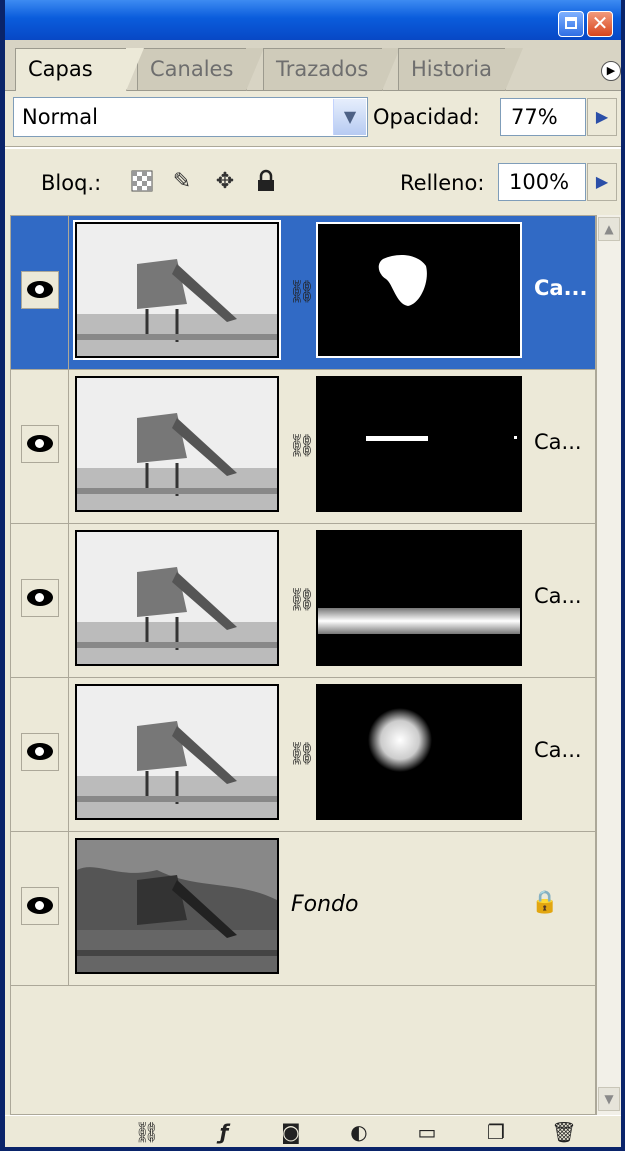 Image resolution: width=625 pixels, height=1151 pixels. I want to click on new-group-icon: ▭, so click(427, 1132).